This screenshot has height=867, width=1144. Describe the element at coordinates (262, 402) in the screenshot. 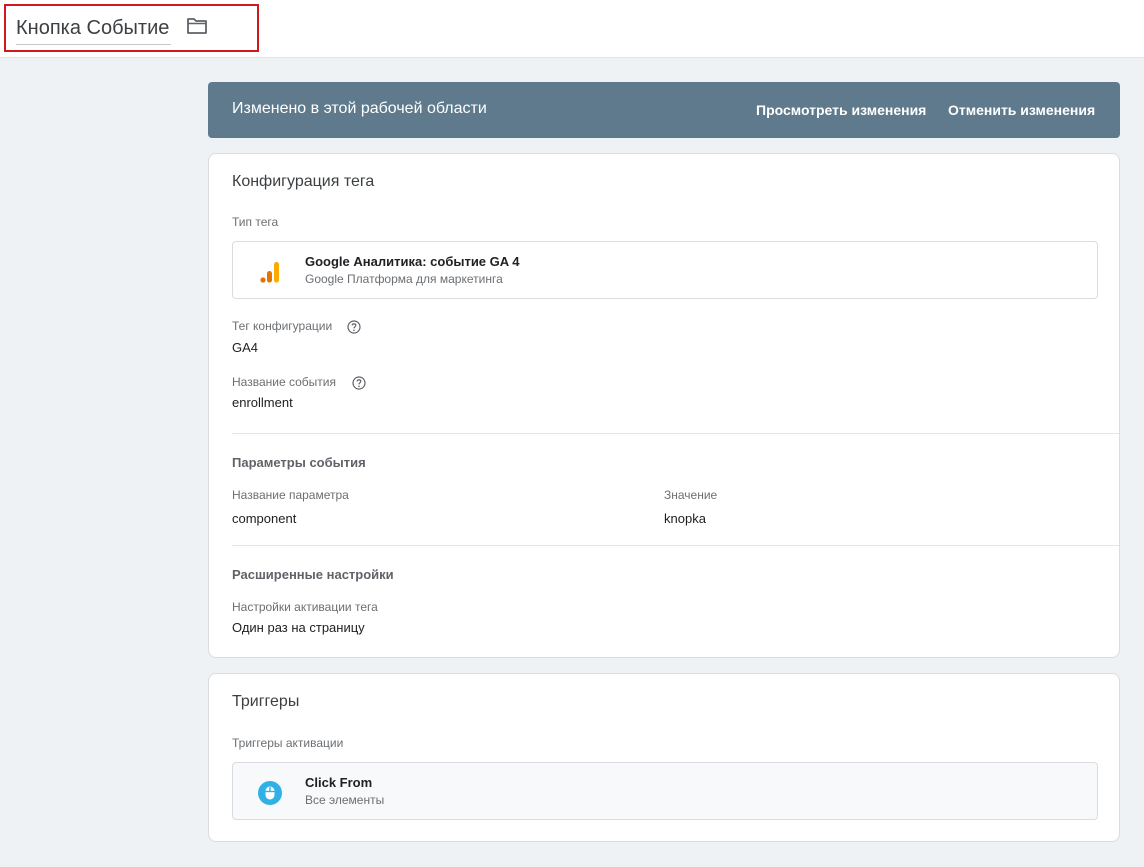

I see `event-name-value: enrollment` at that location.